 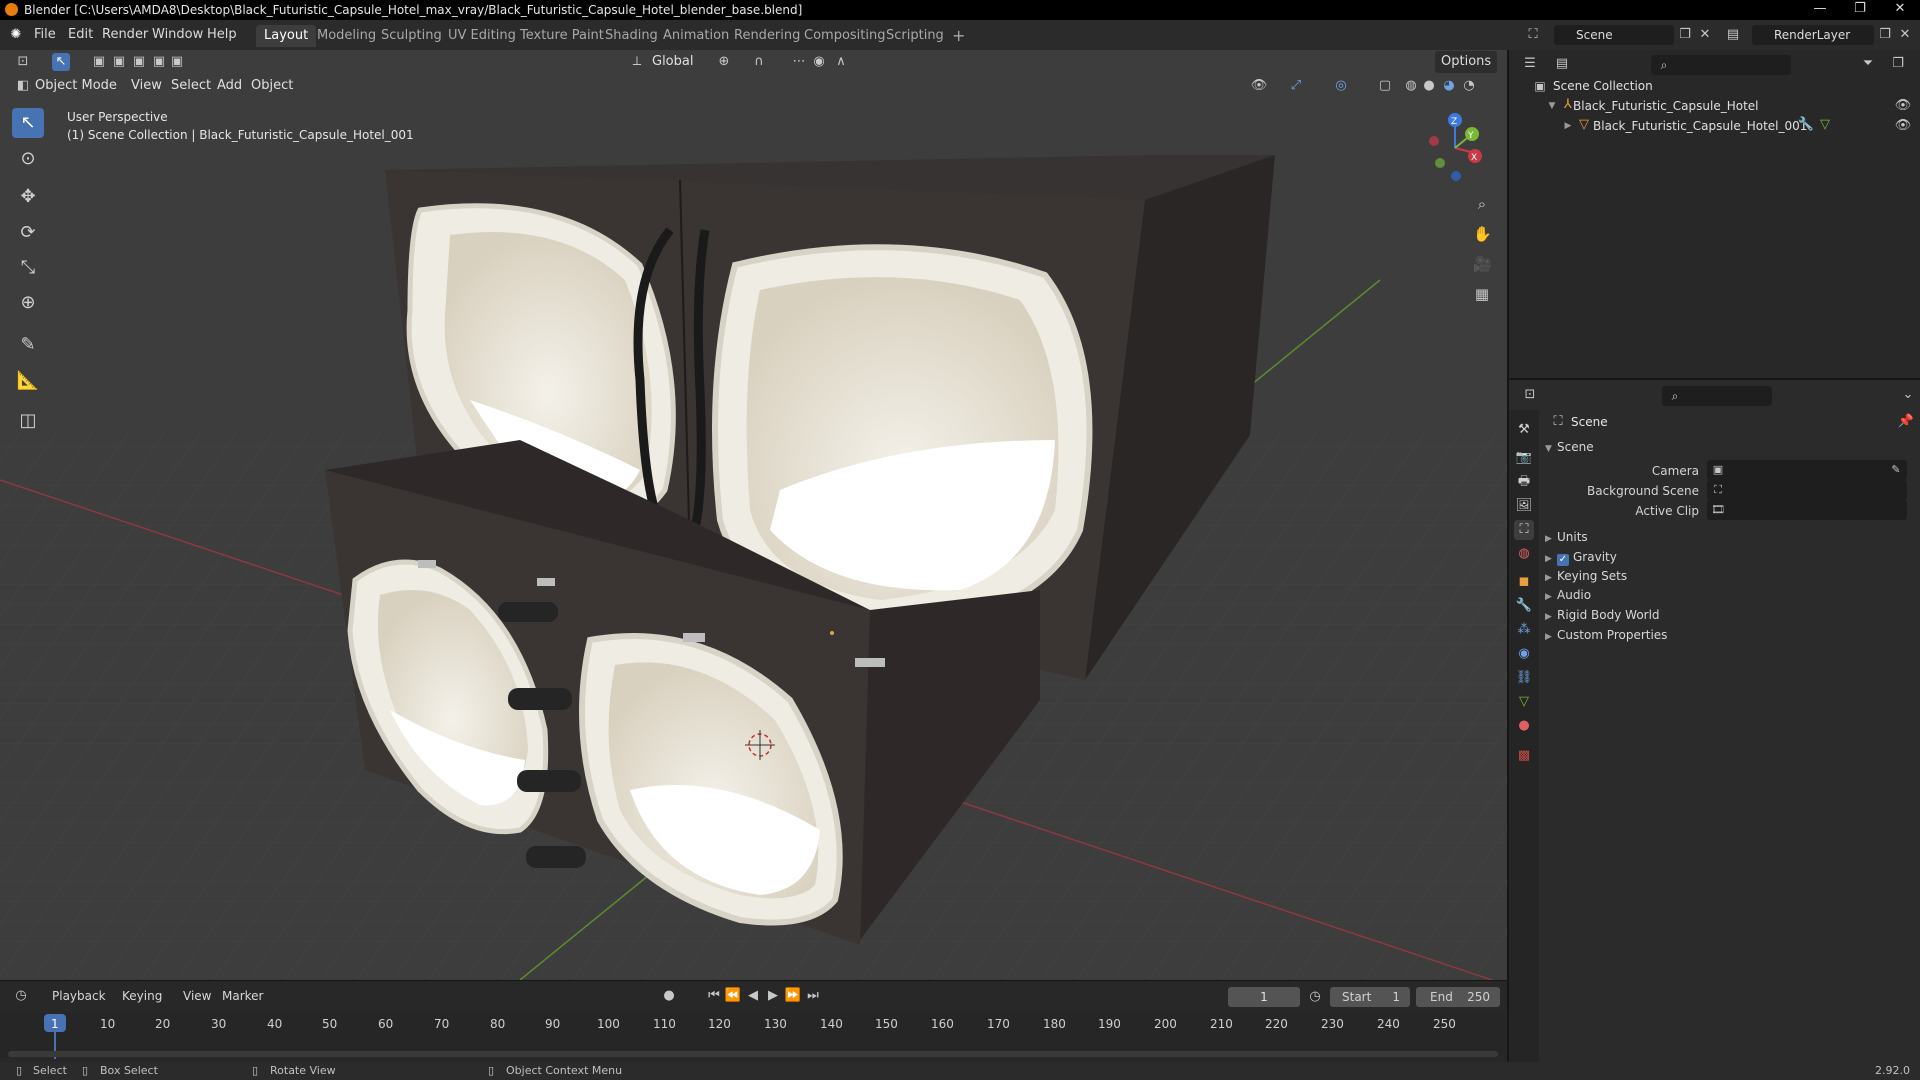 I want to click on play-reverse-icon: ◀, so click(x=753, y=996).